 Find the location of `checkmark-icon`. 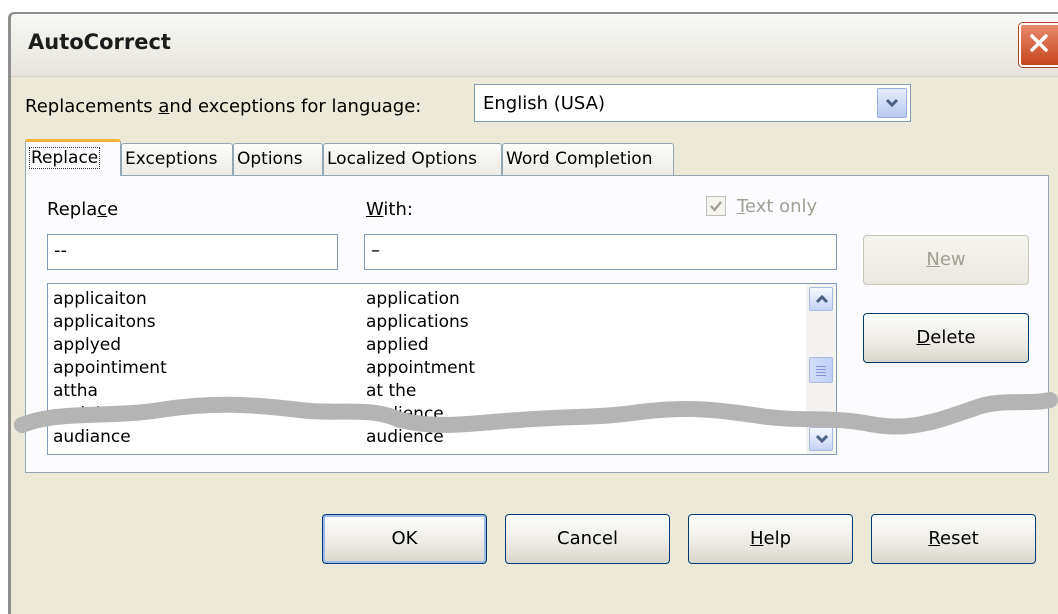

checkmark-icon is located at coordinates (716, 206).